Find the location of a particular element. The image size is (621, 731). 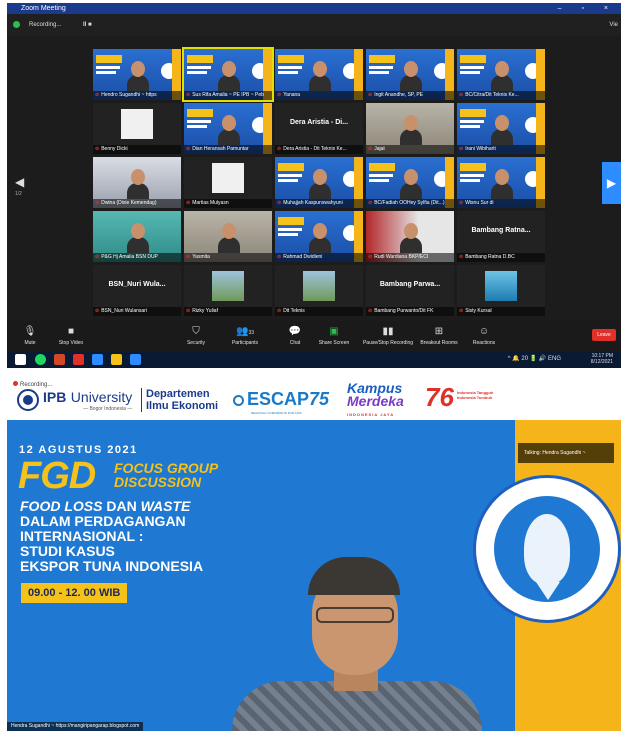

participant-tile: ⊘ Wisnu Sur di is located at coordinates (501, 182).